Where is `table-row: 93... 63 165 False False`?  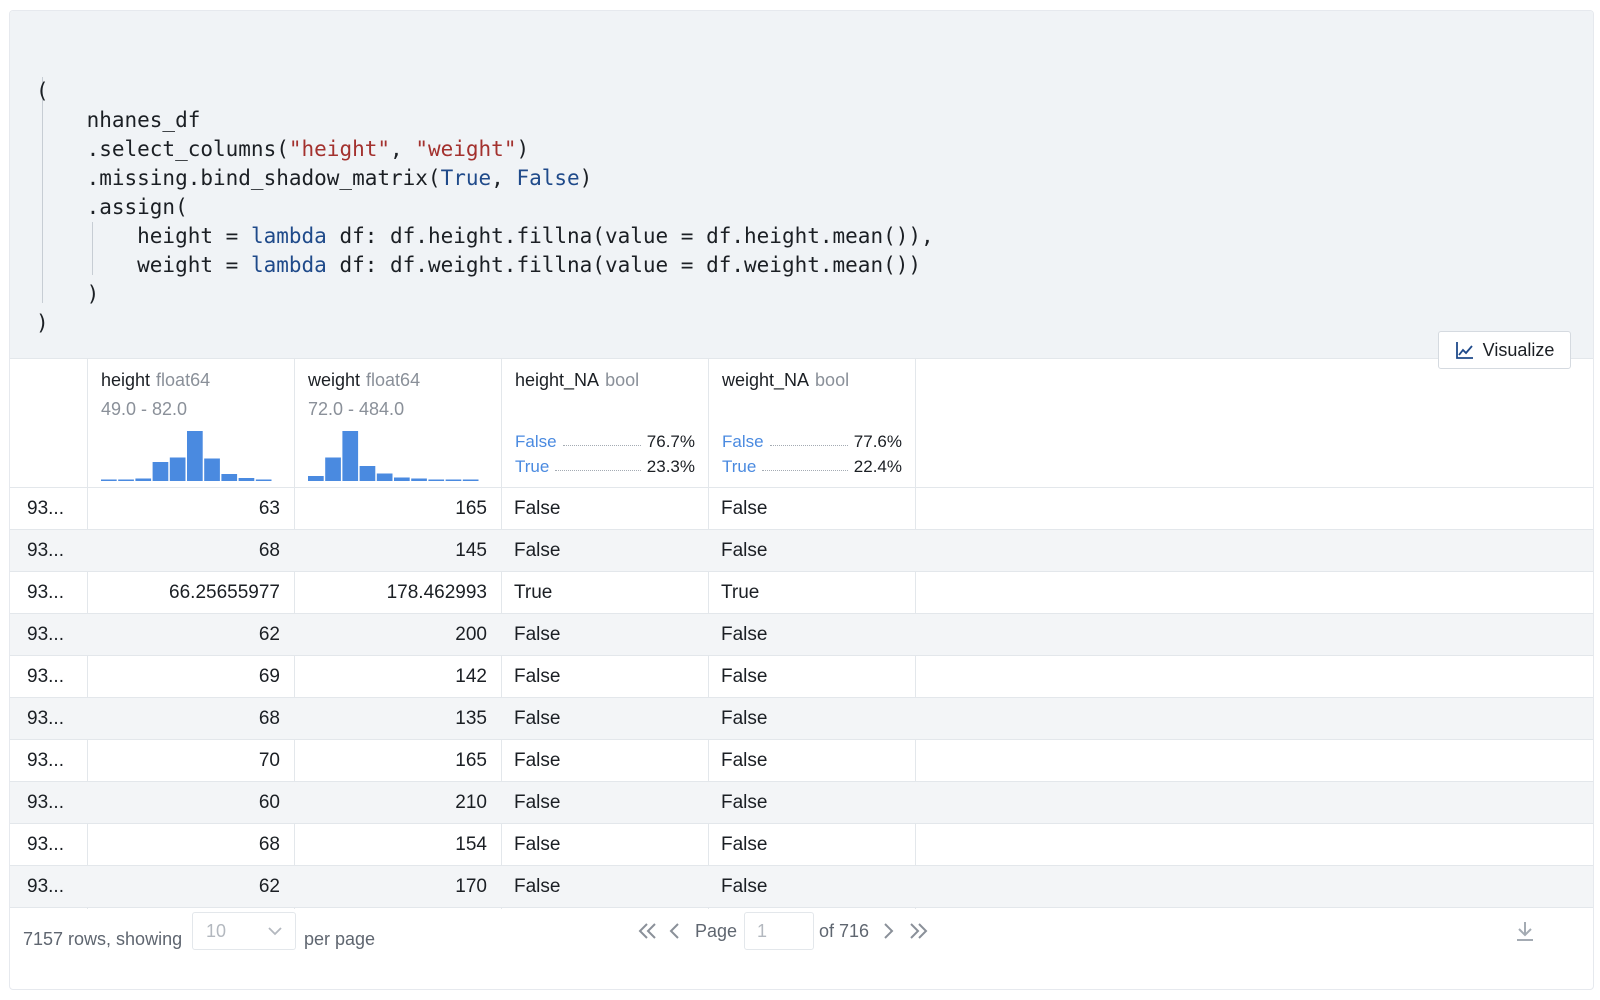 table-row: 93... 63 165 False False is located at coordinates (801, 509).